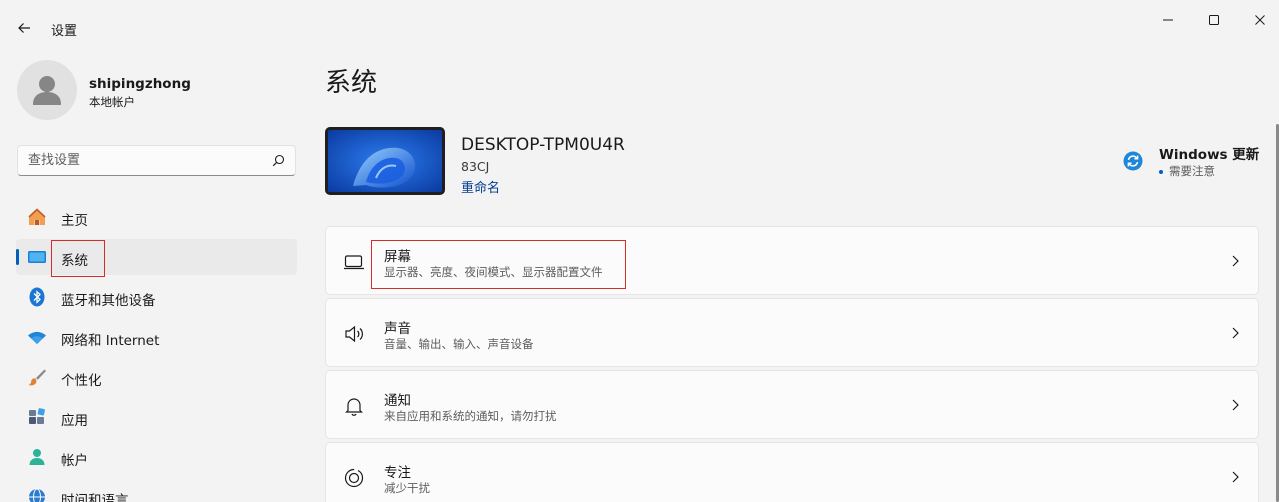 The image size is (1279, 502). Describe the element at coordinates (74, 421) in the screenshot. I see `sidebar-item-label: 应用` at that location.